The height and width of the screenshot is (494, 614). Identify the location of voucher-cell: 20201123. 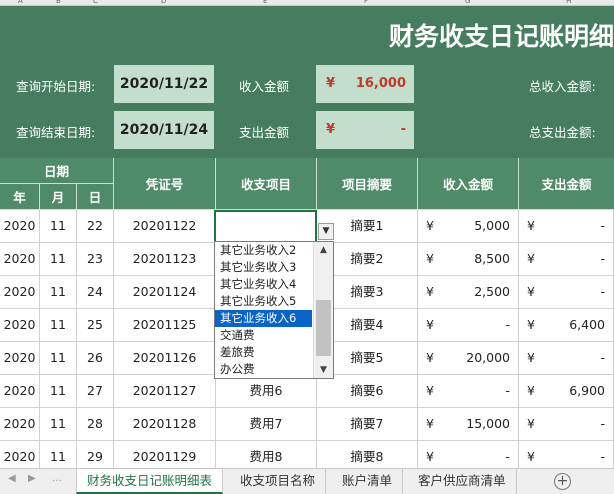
(165, 259).